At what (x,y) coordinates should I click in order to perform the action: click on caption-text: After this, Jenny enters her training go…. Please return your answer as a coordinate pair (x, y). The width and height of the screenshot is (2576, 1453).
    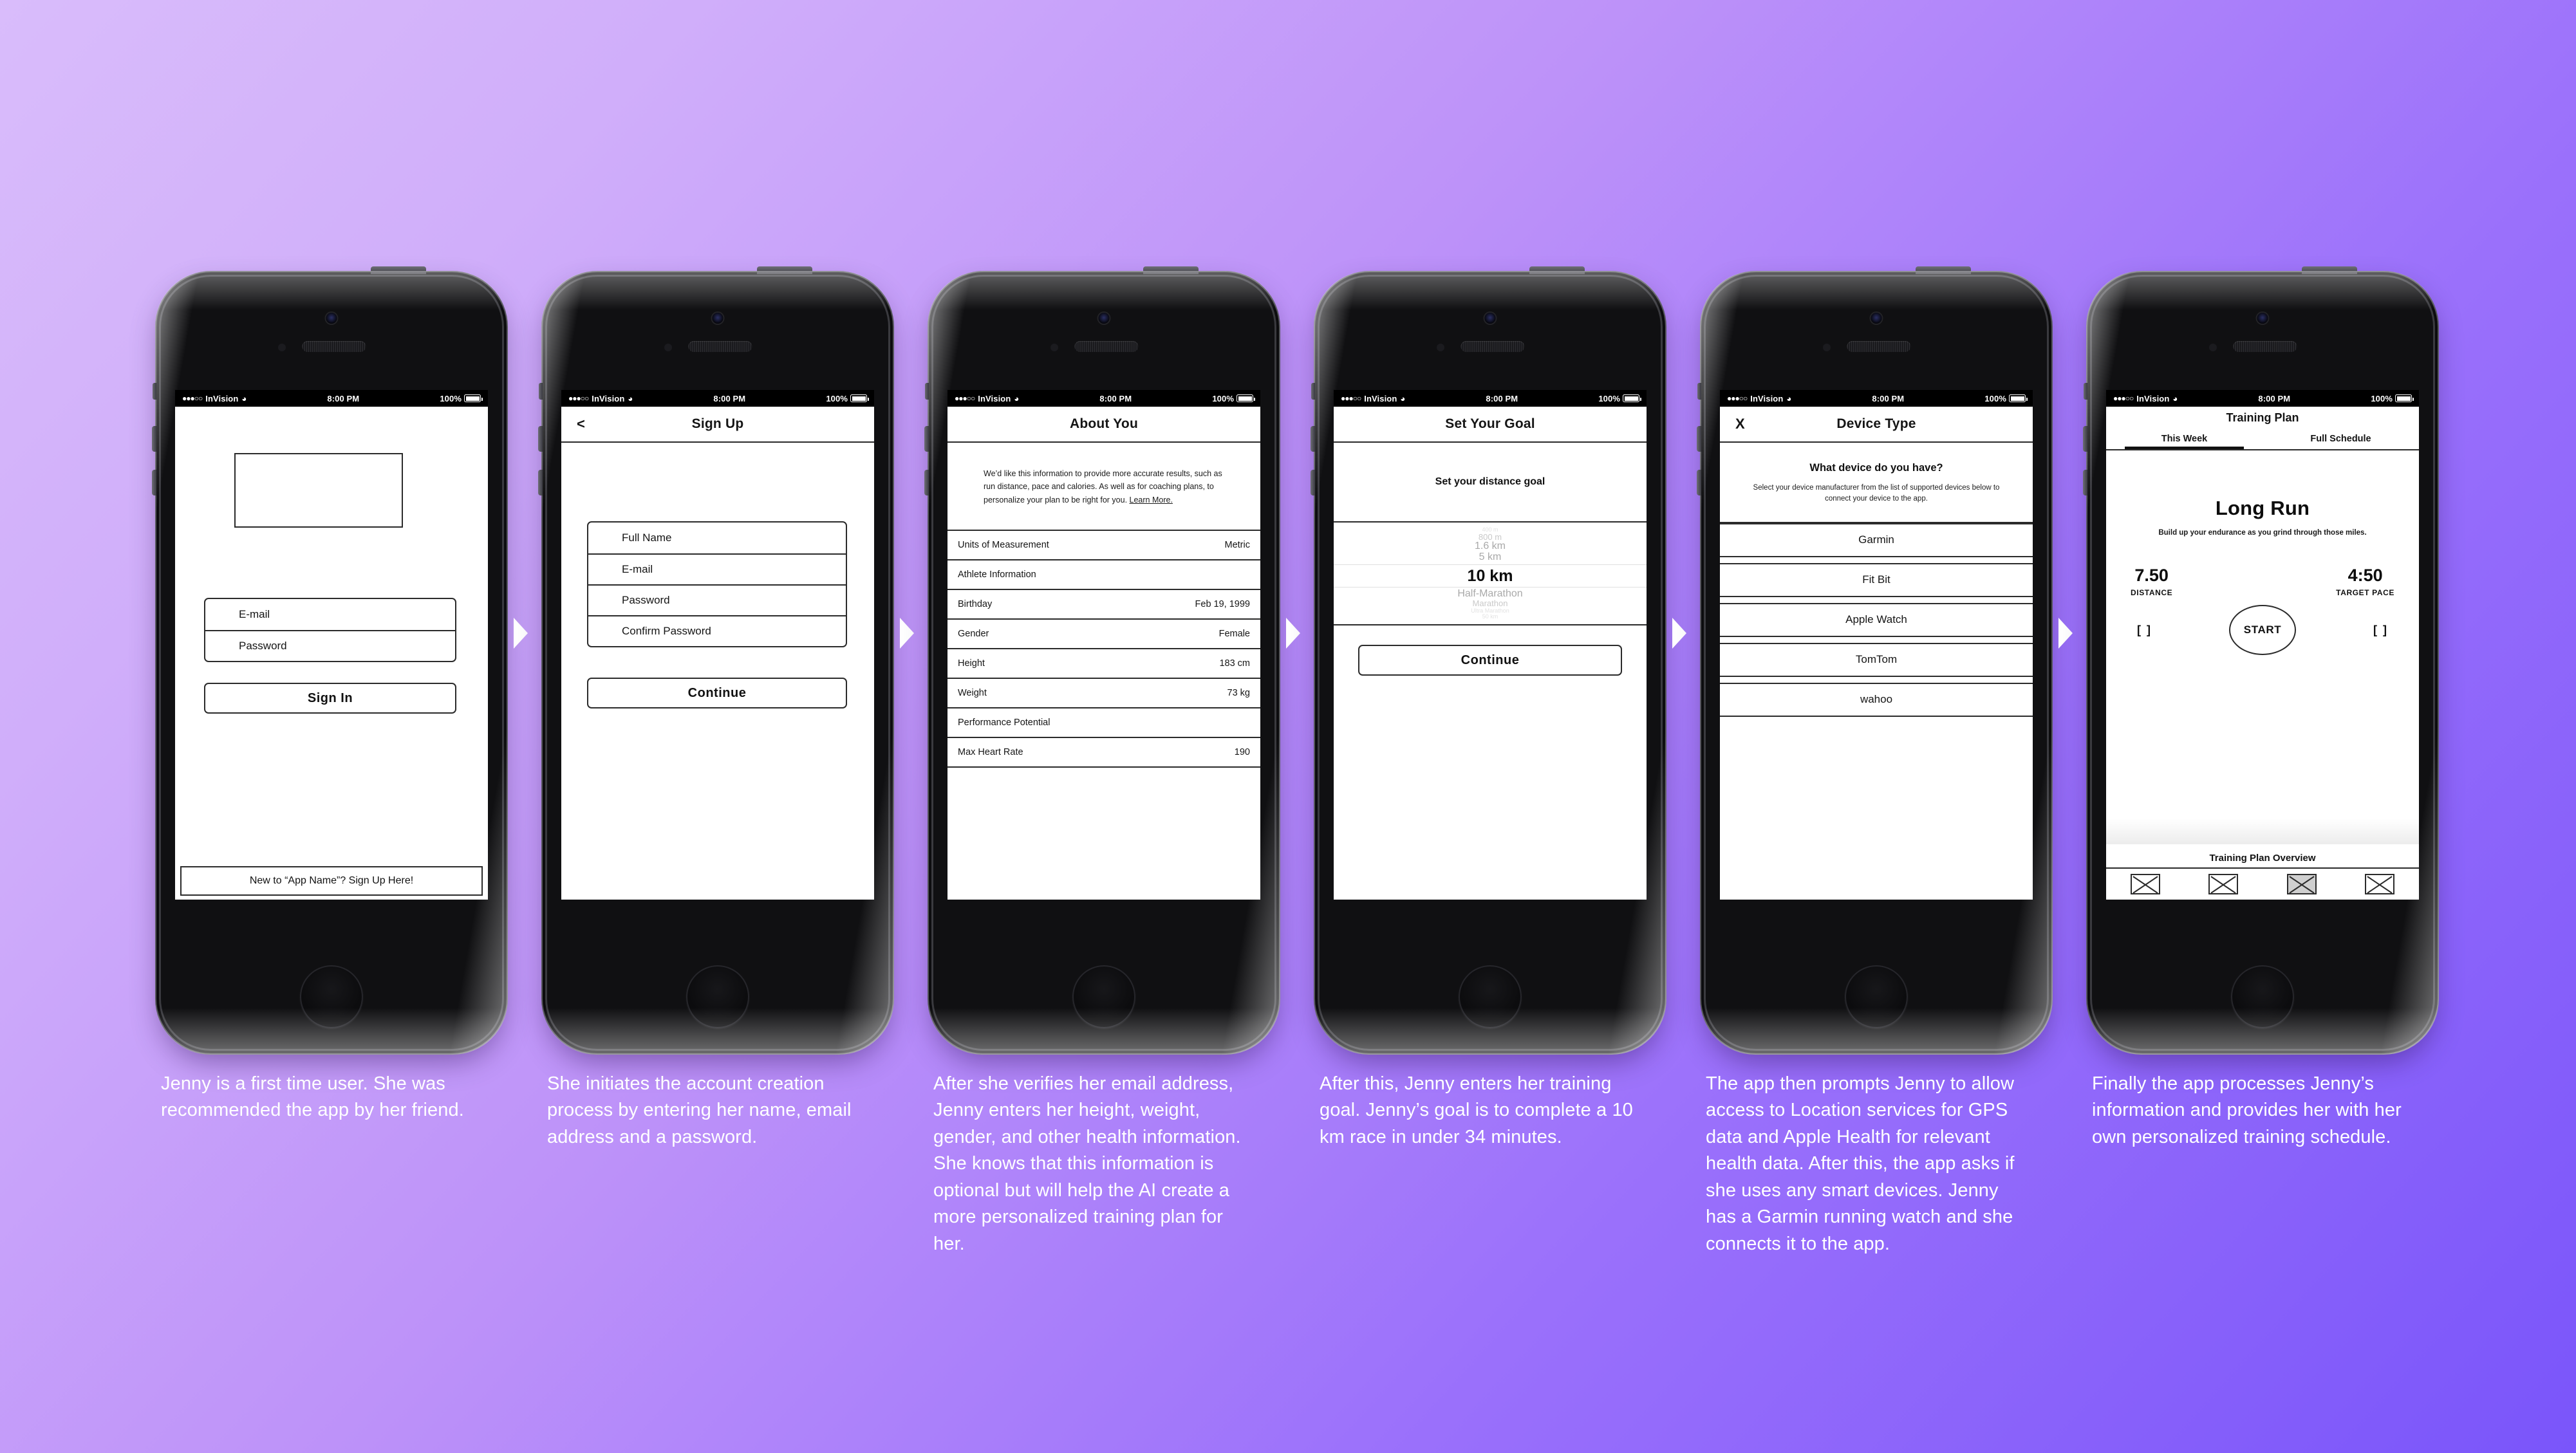
    Looking at the image, I should click on (1476, 1110).